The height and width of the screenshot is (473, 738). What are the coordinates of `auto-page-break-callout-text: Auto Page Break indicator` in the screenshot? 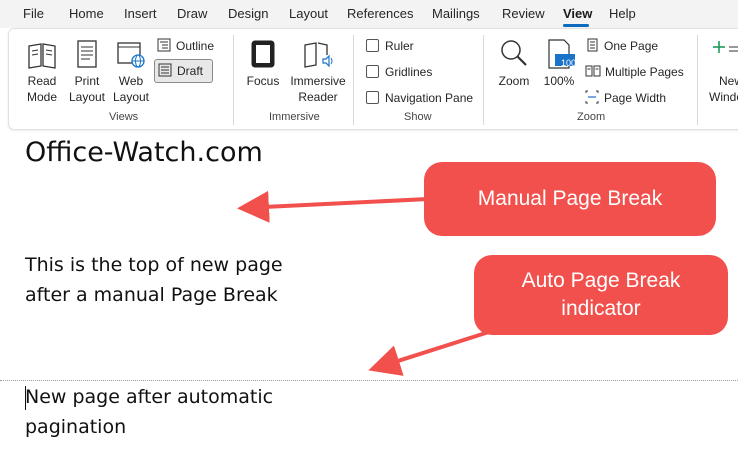 It's located at (601, 294).